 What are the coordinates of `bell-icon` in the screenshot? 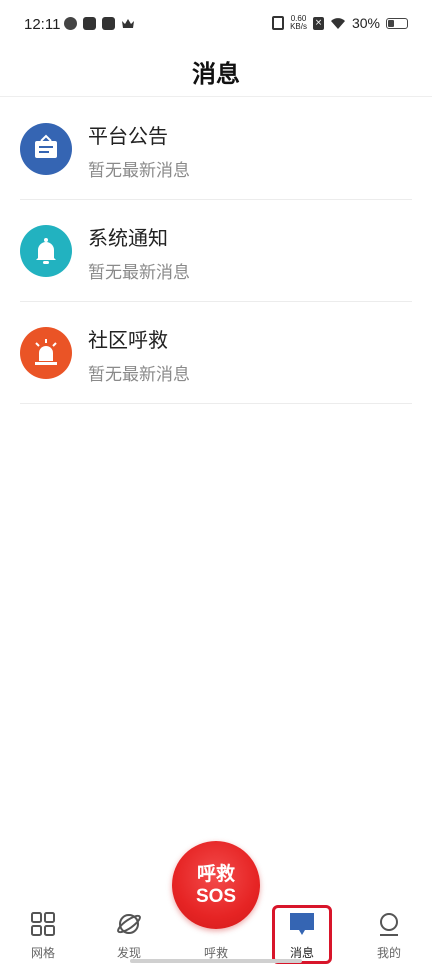 It's located at (46, 251).